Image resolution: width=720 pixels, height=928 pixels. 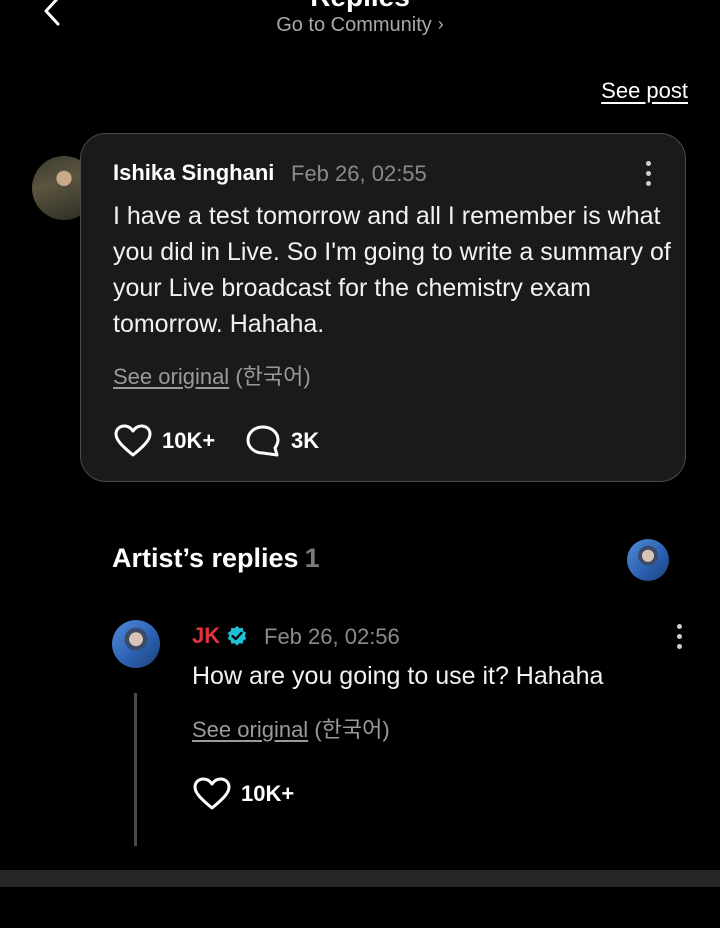 I want to click on comment-bubble-icon, so click(x=263, y=441).